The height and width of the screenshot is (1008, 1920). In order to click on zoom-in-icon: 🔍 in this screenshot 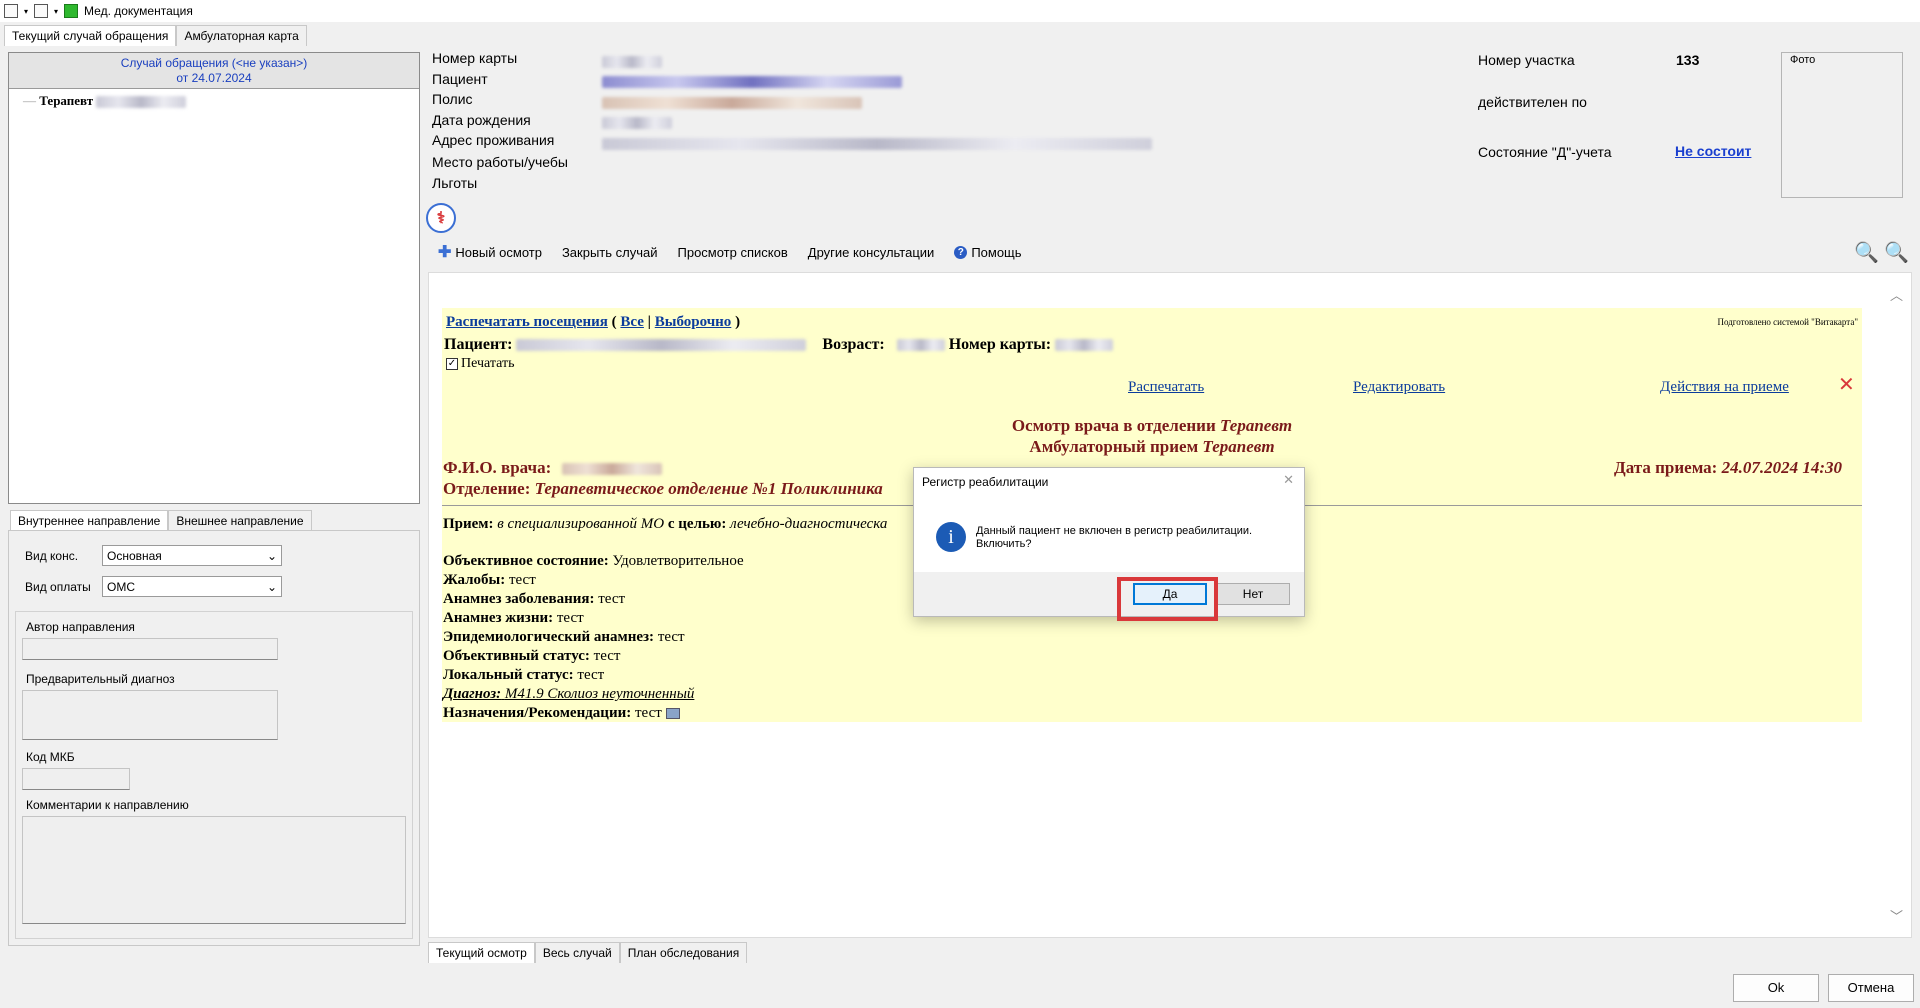, I will do `click(1866, 252)`.